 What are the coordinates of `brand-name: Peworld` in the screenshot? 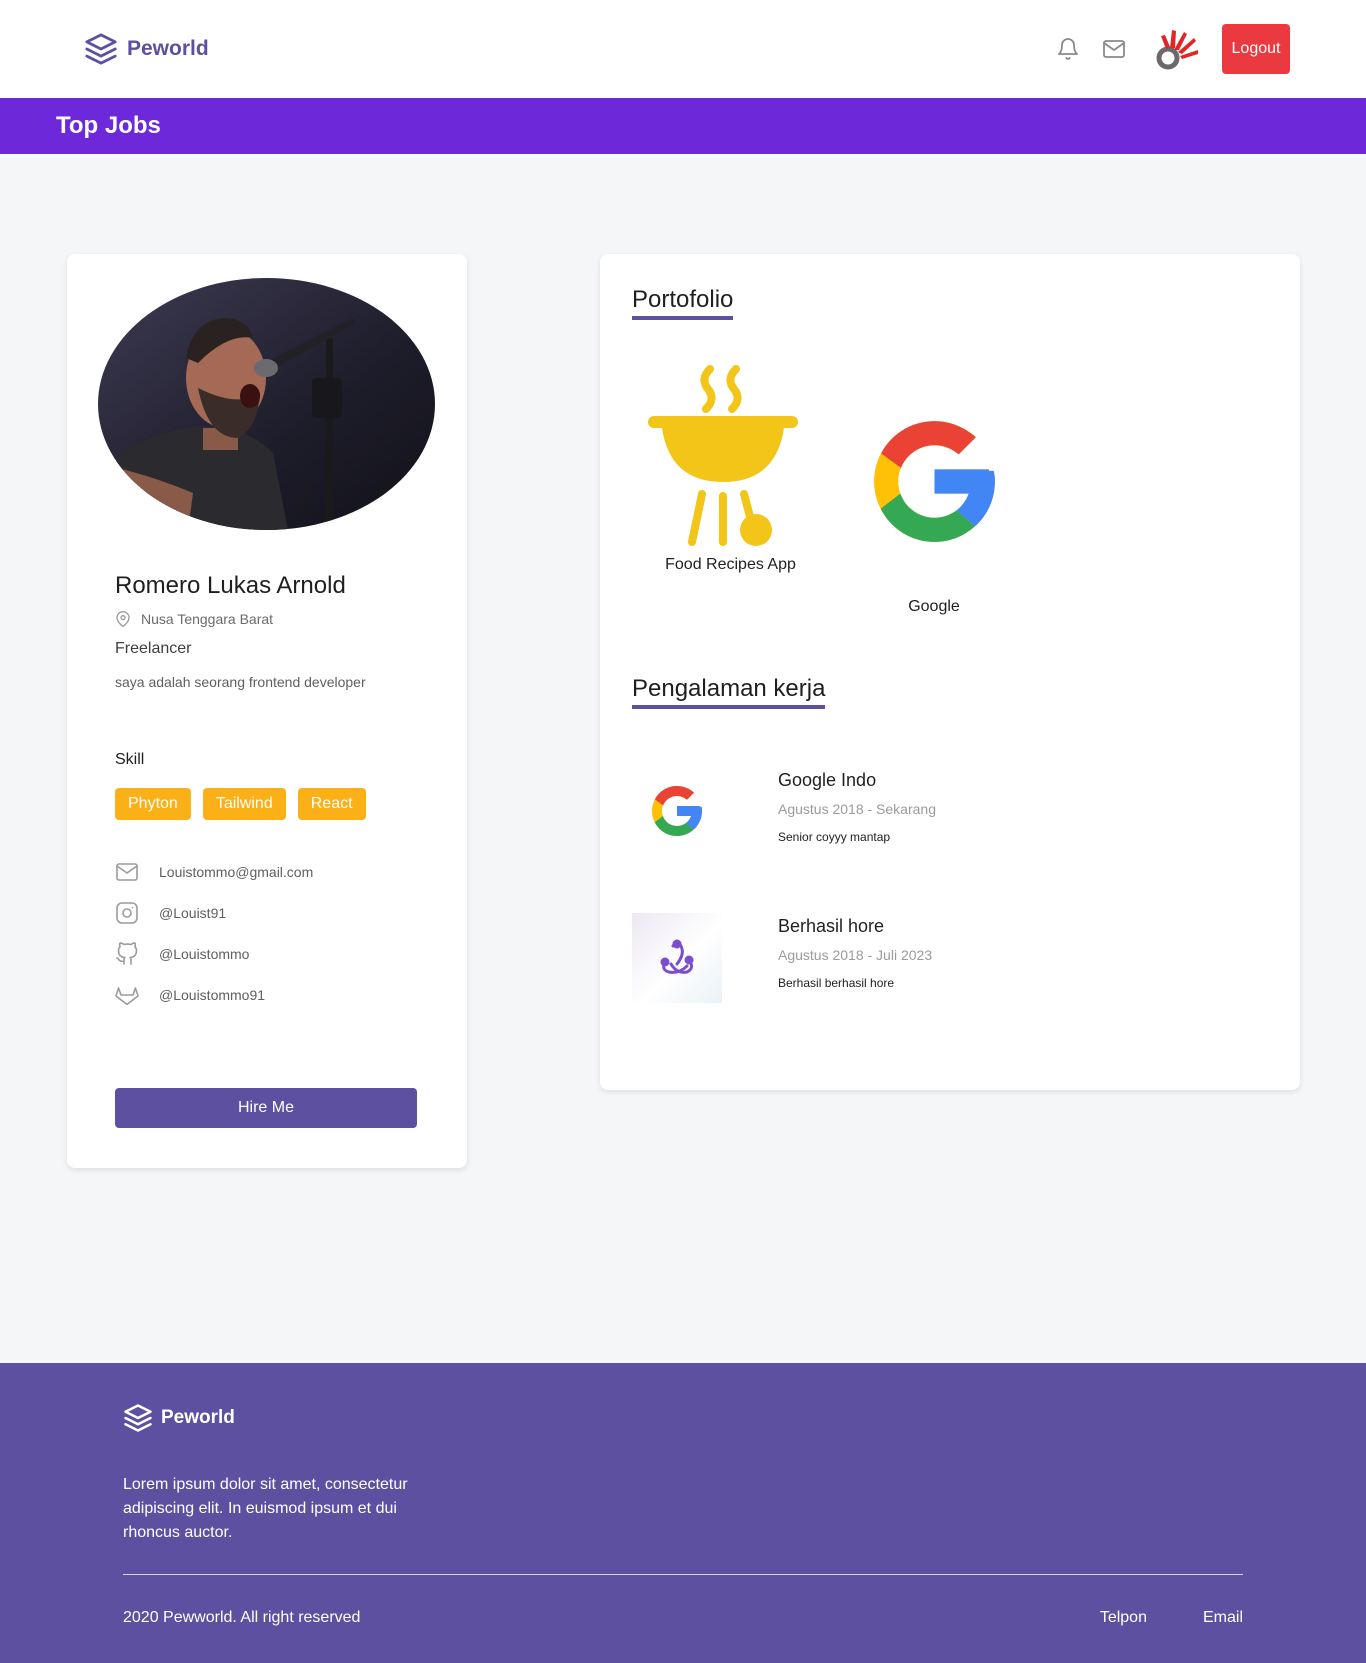 It's located at (168, 48).